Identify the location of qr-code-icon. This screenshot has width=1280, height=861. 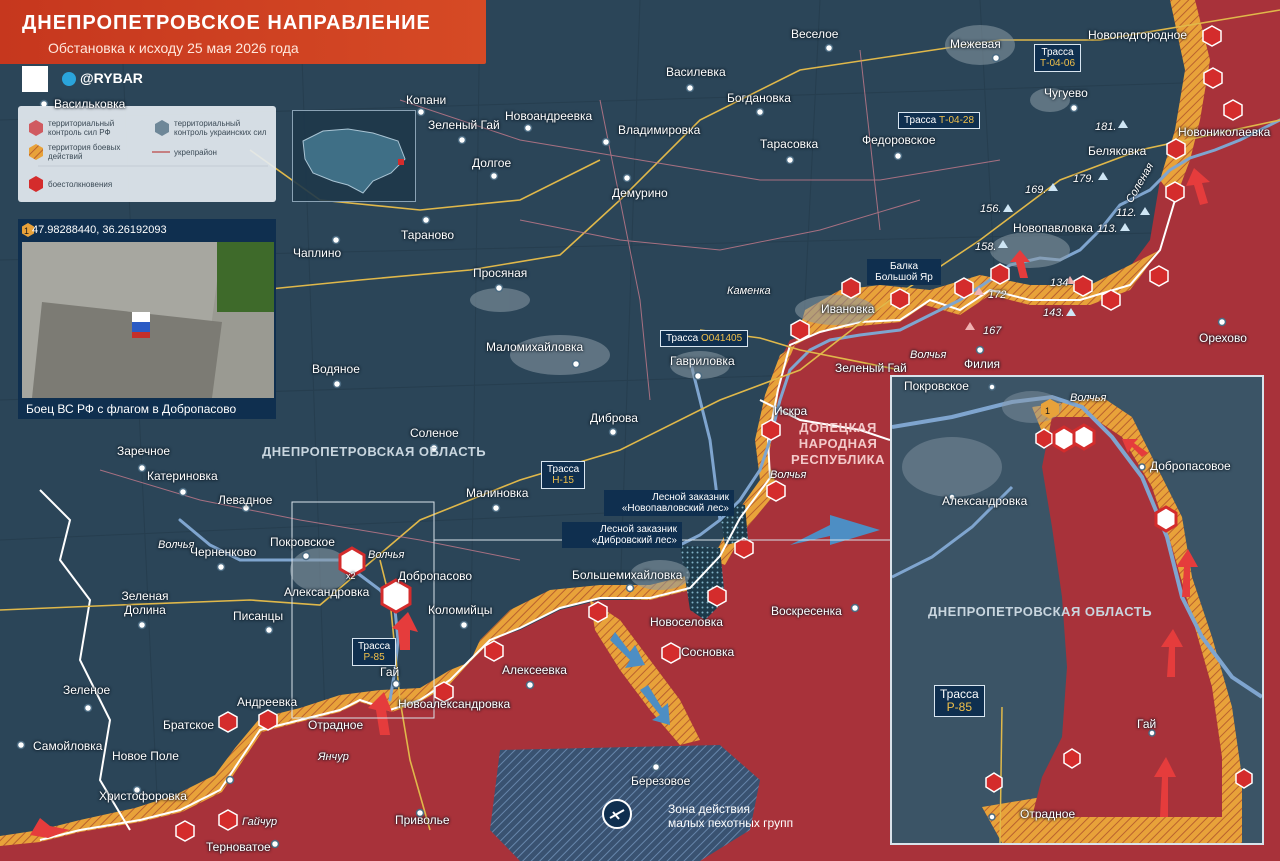
(35, 79).